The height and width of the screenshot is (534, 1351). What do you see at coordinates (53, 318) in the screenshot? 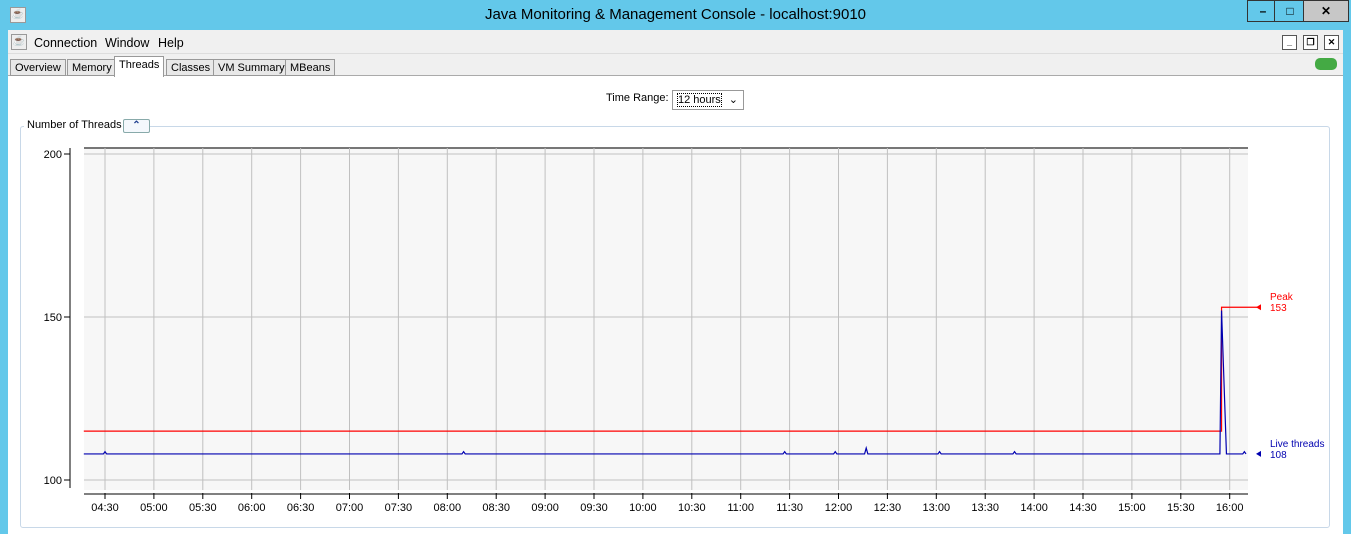
I see `y-tick-label: 150` at bounding box center [53, 318].